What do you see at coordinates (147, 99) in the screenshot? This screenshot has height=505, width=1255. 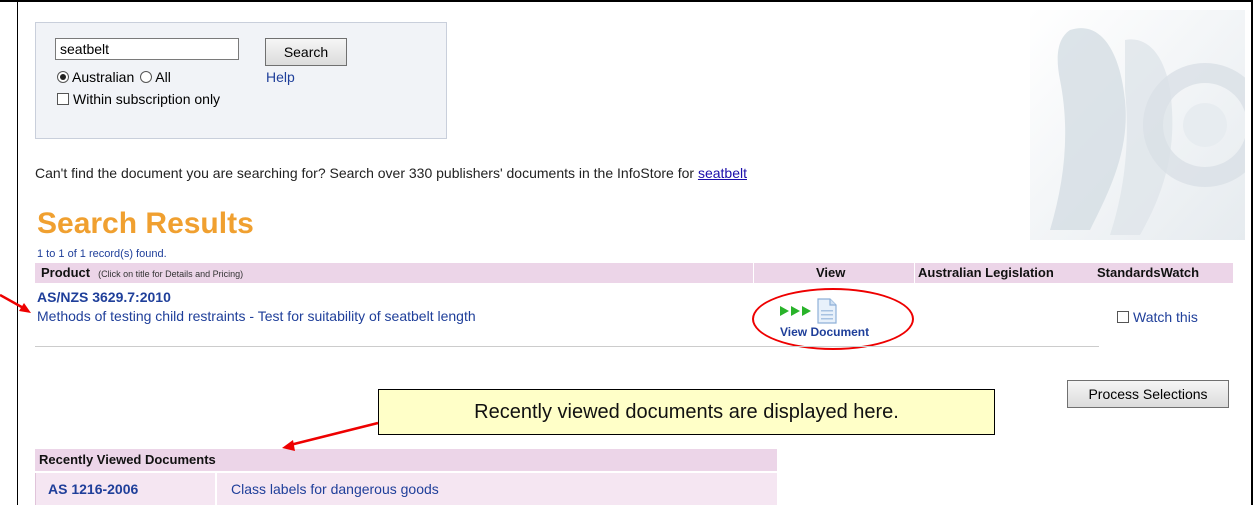 I see `subscription-label: Within subscription only` at bounding box center [147, 99].